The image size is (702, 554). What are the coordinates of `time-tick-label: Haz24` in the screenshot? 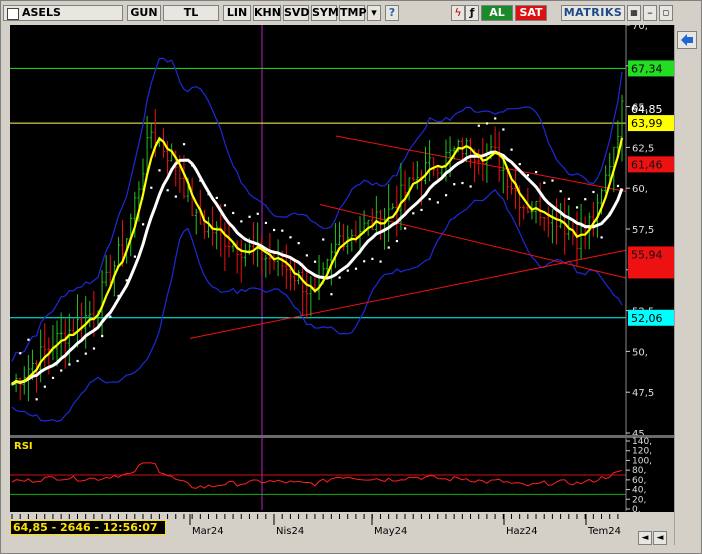 It's located at (522, 531).